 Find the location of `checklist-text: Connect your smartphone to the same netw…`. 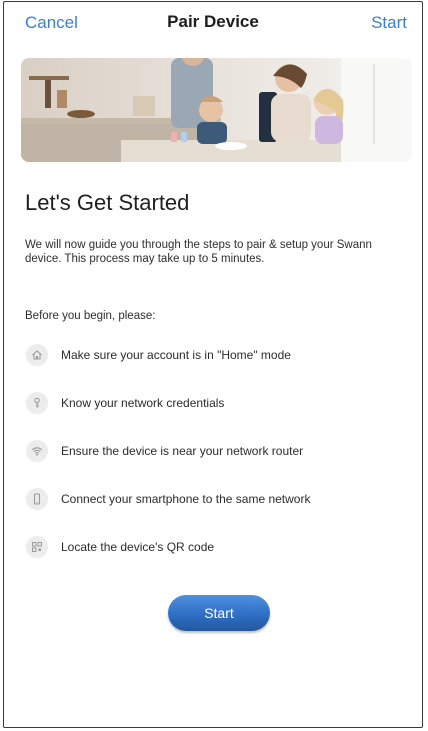

checklist-text: Connect your smartphone to the same netw… is located at coordinates (186, 499).